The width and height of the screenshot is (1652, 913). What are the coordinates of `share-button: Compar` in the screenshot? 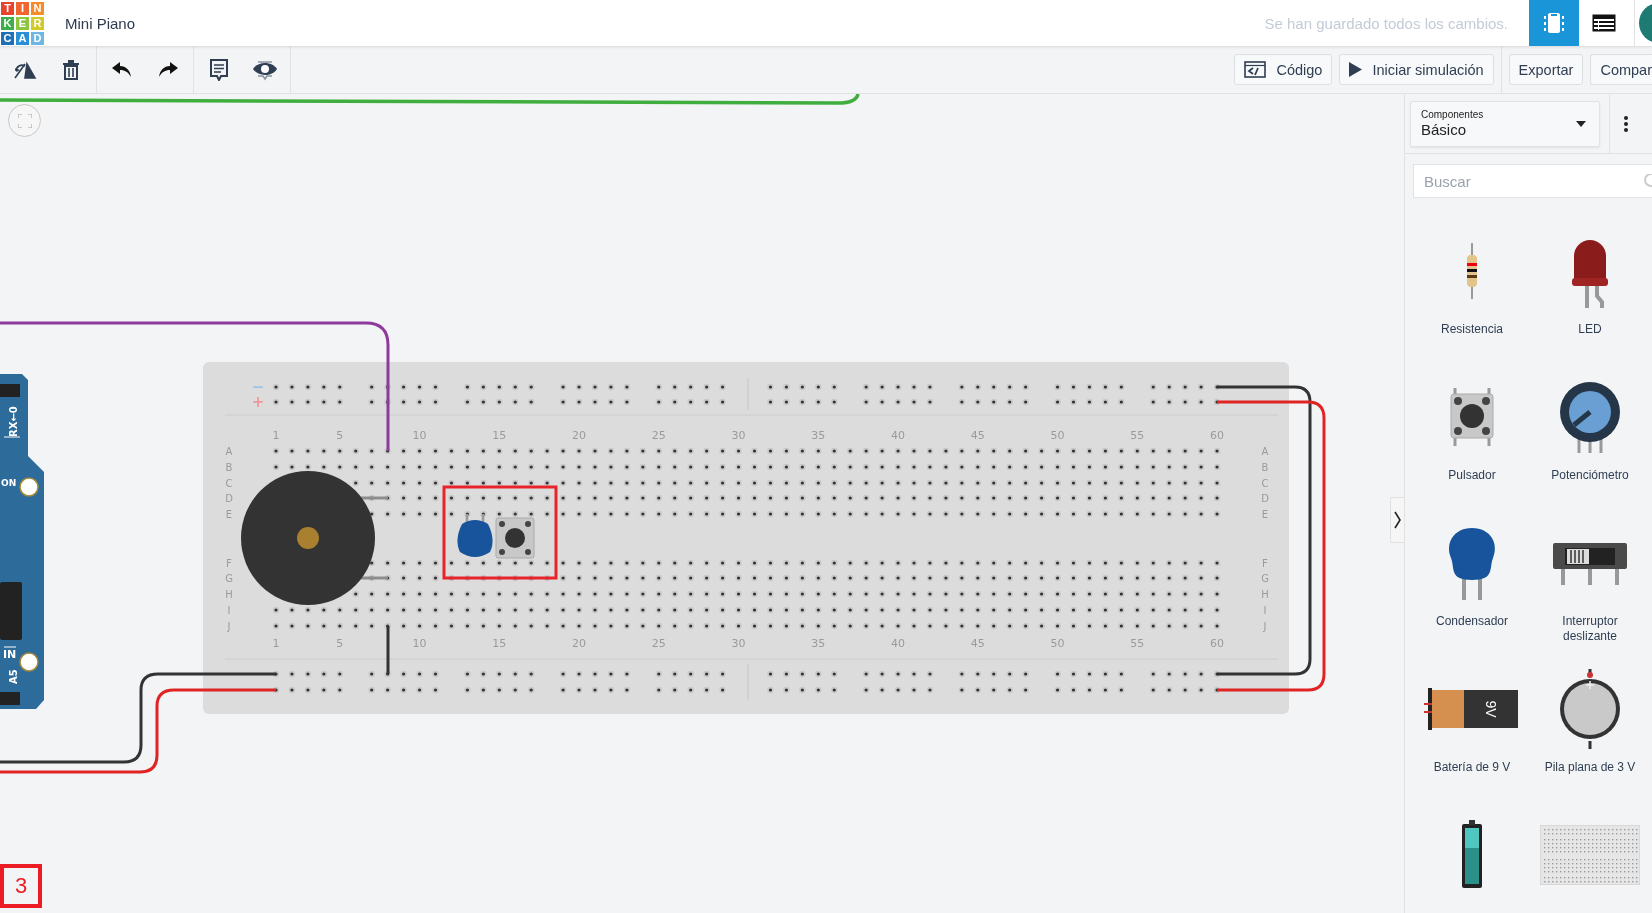 It's located at (1621, 69).